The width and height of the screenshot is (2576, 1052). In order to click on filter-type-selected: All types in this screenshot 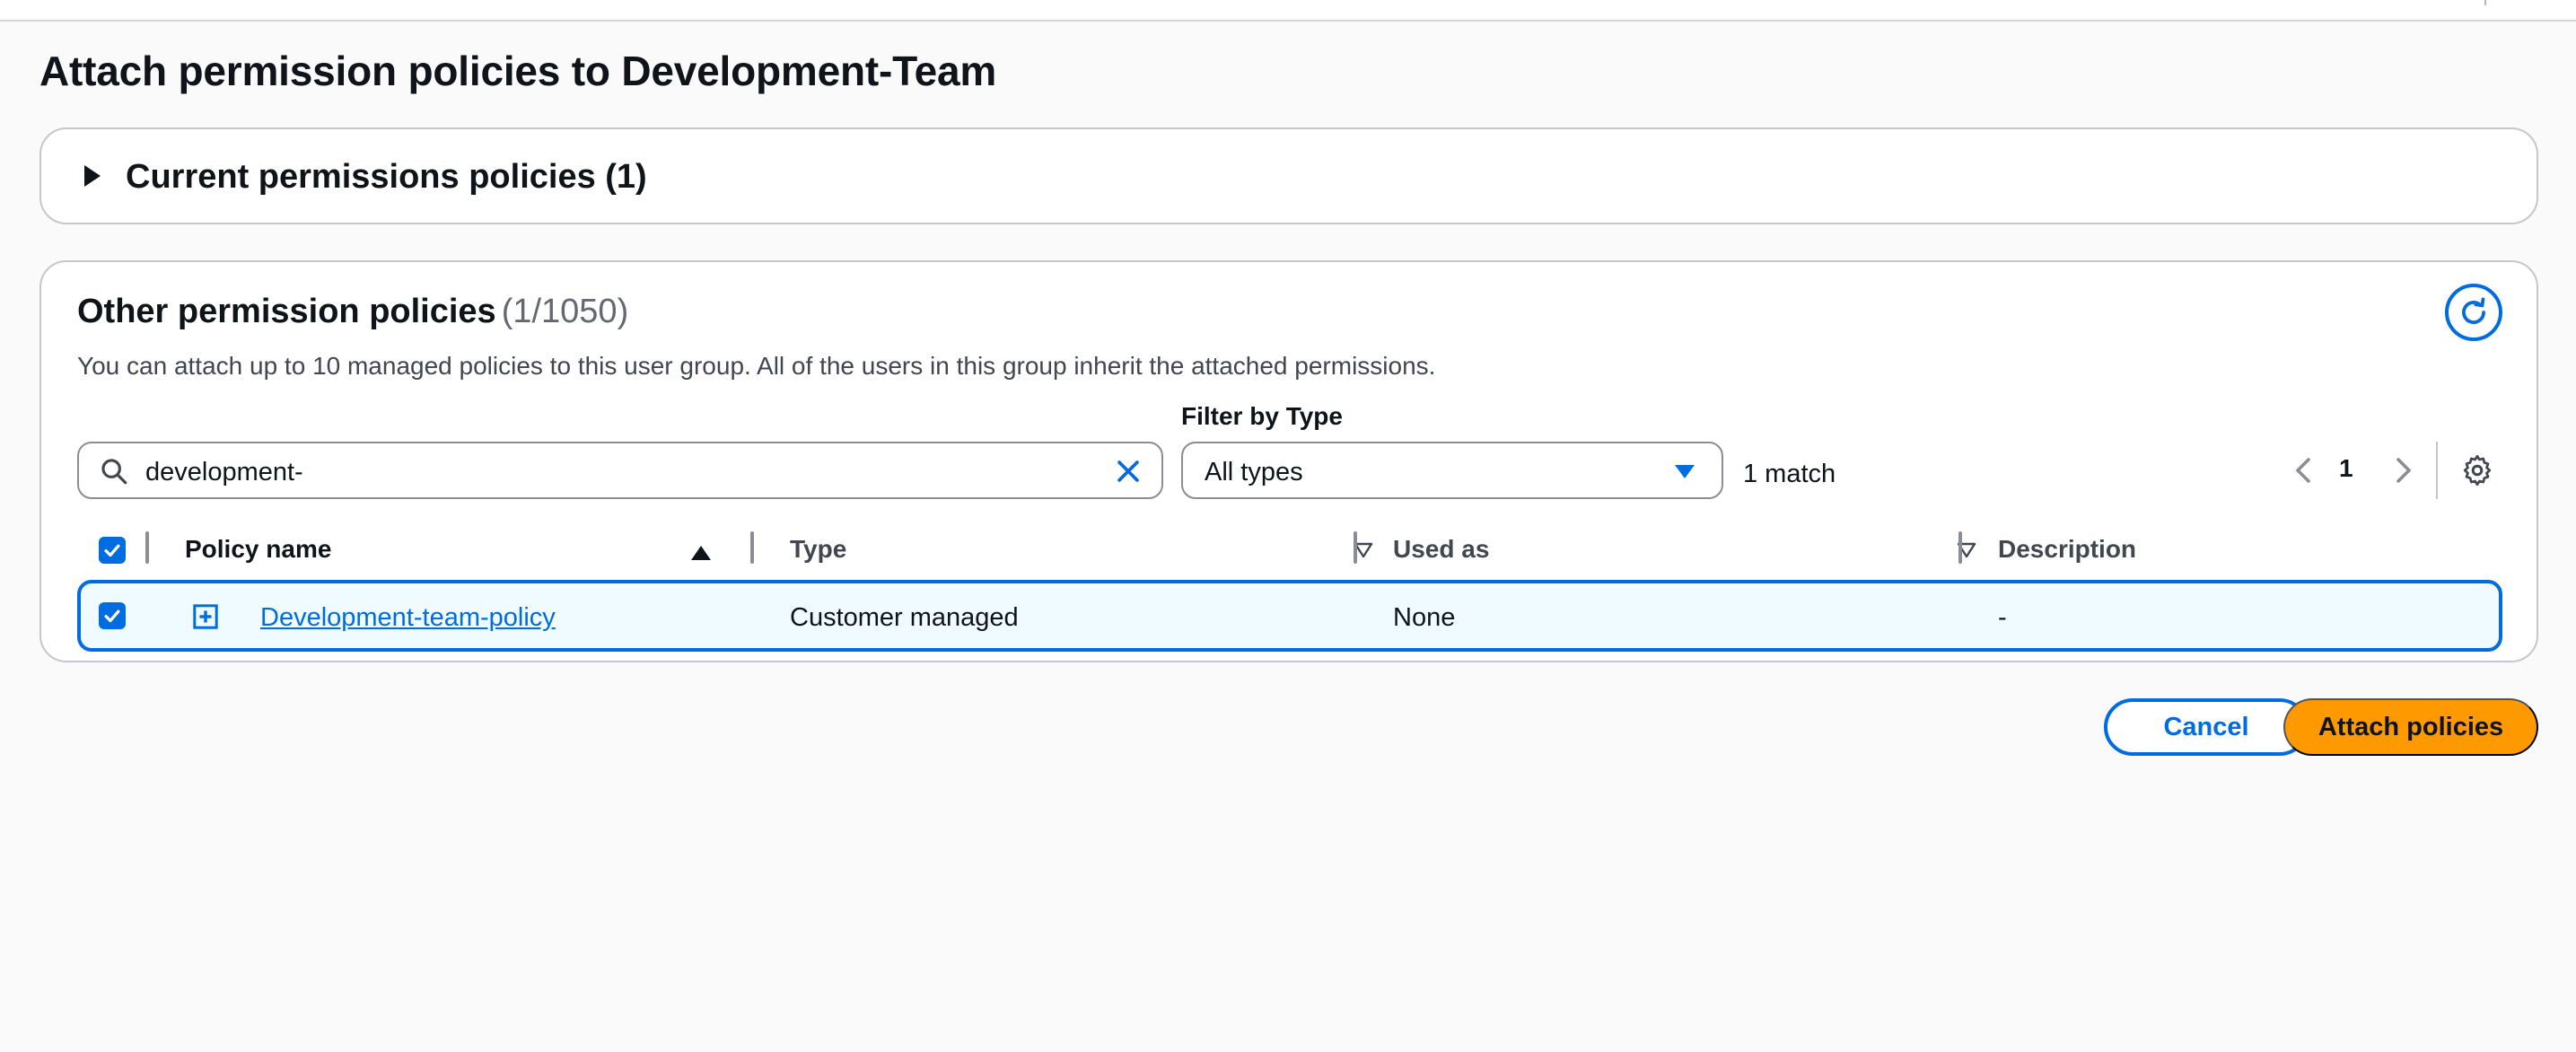, I will do `click(1254, 473)`.